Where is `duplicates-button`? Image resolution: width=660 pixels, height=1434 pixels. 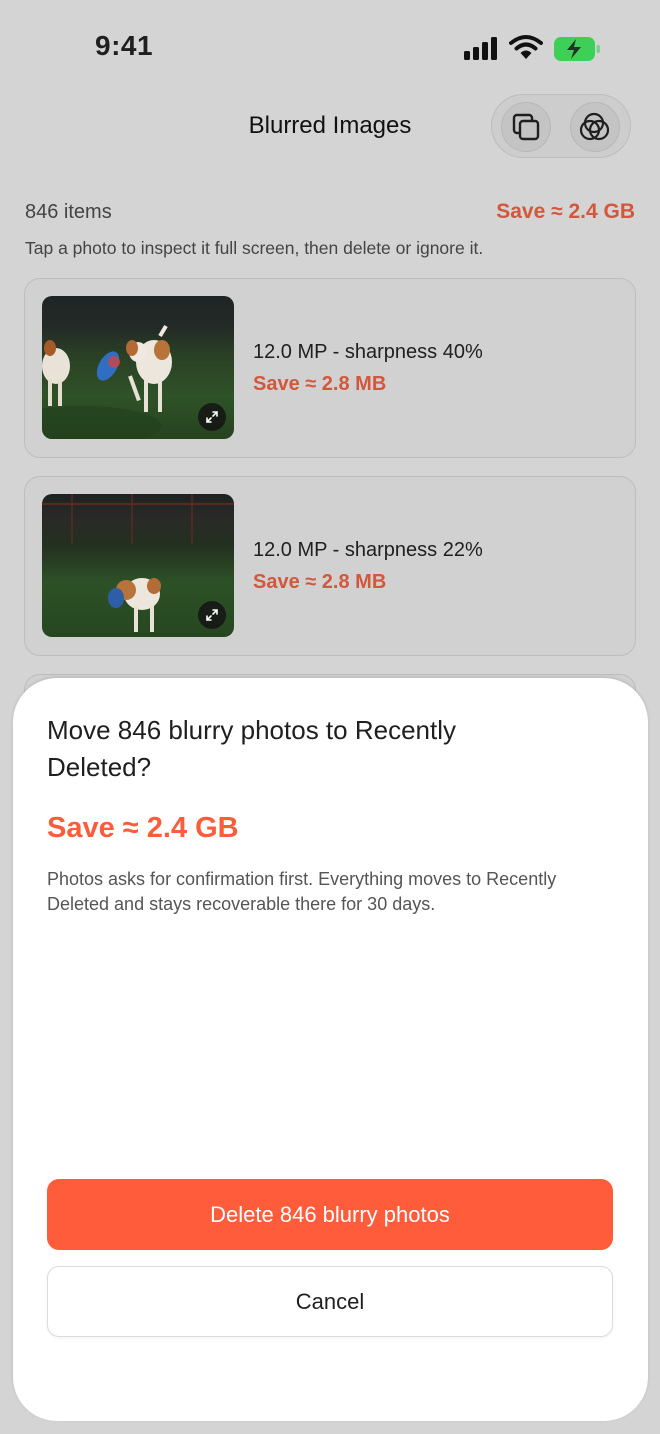 duplicates-button is located at coordinates (526, 127).